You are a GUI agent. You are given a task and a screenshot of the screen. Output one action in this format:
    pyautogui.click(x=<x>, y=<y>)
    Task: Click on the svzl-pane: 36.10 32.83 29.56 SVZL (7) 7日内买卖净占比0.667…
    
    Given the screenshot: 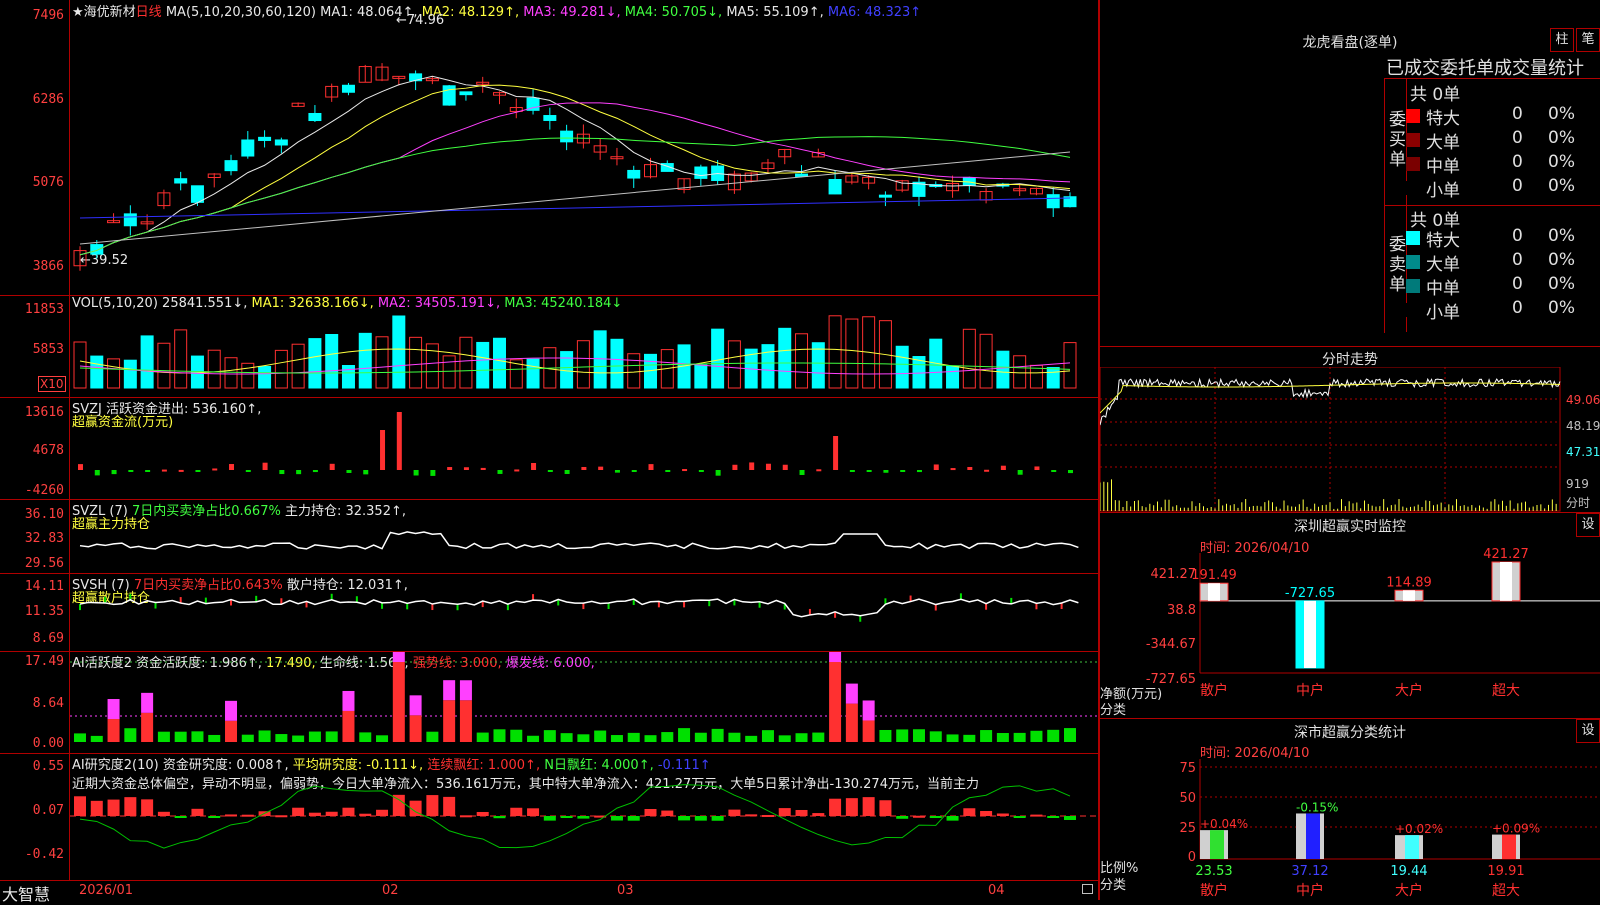 What is the action you would take?
    pyautogui.click(x=549, y=537)
    